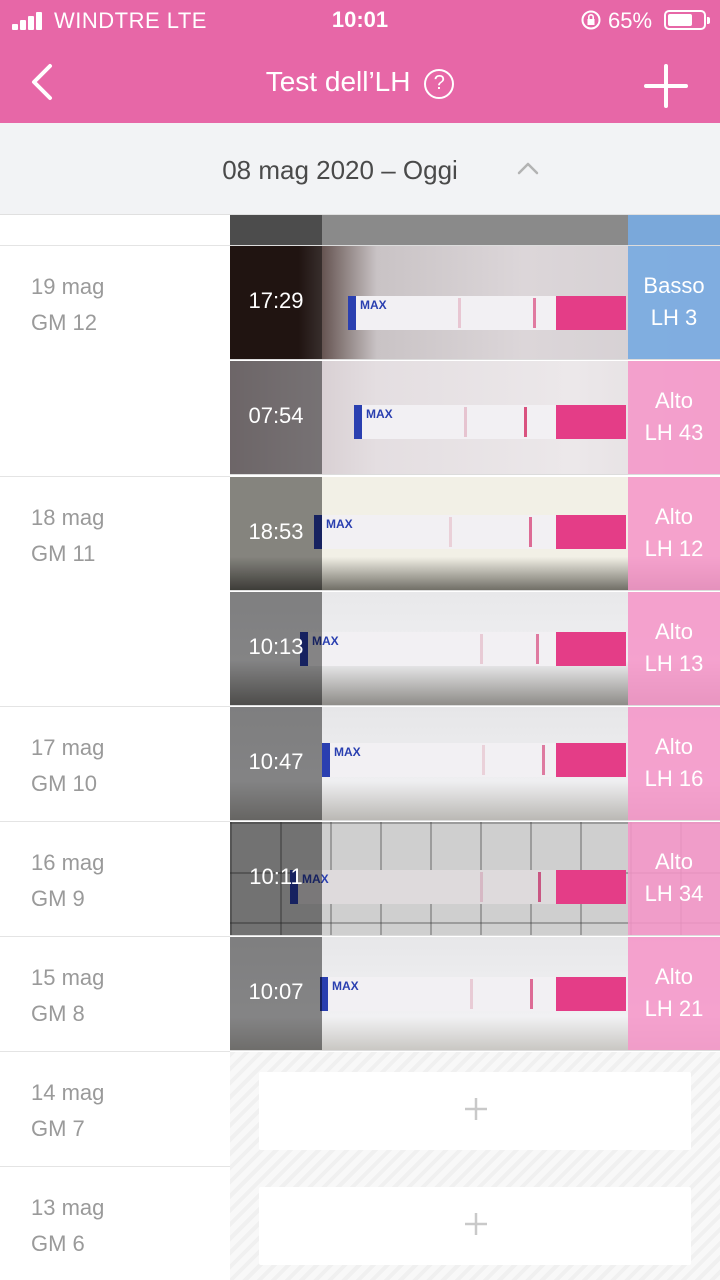 Image resolution: width=720 pixels, height=1280 pixels. What do you see at coordinates (674, 285) in the screenshot?
I see `result-level: Basso` at bounding box center [674, 285].